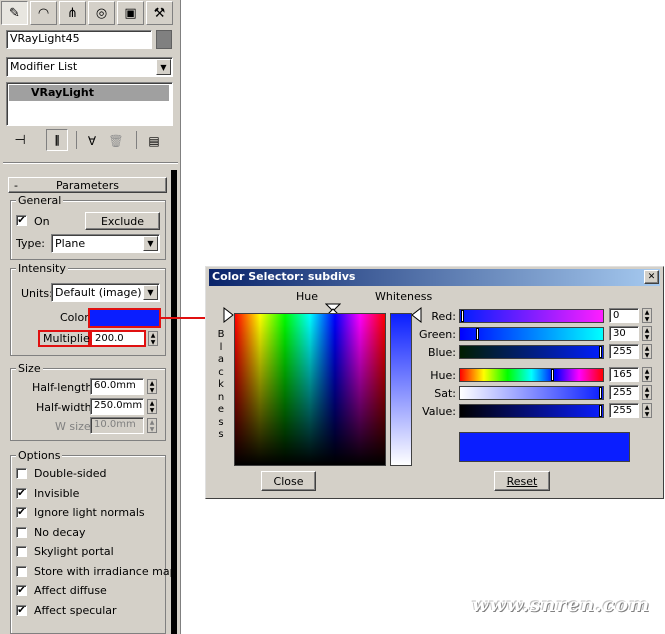  Describe the element at coordinates (624, 410) in the screenshot. I see `value-input: 255` at that location.